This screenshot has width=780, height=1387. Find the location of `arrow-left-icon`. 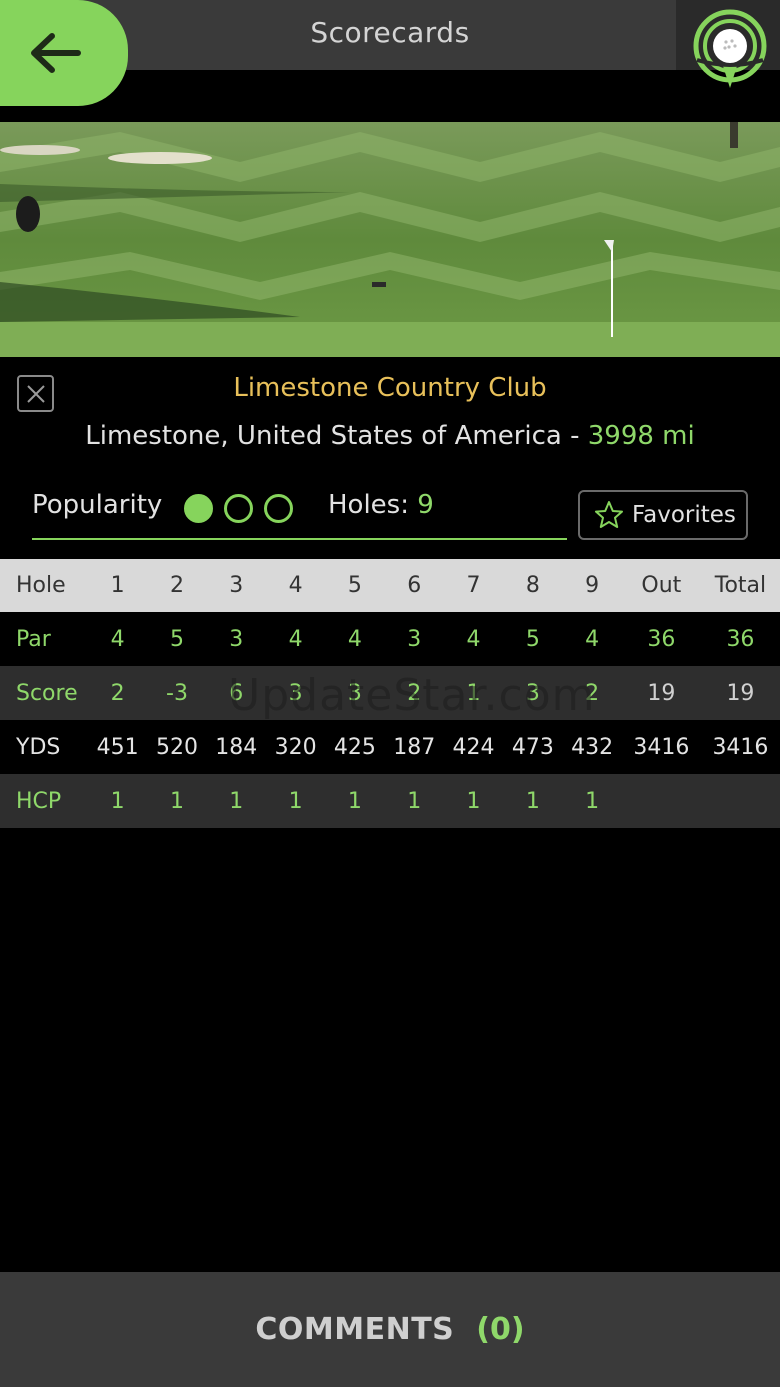

arrow-left-icon is located at coordinates (56, 53).